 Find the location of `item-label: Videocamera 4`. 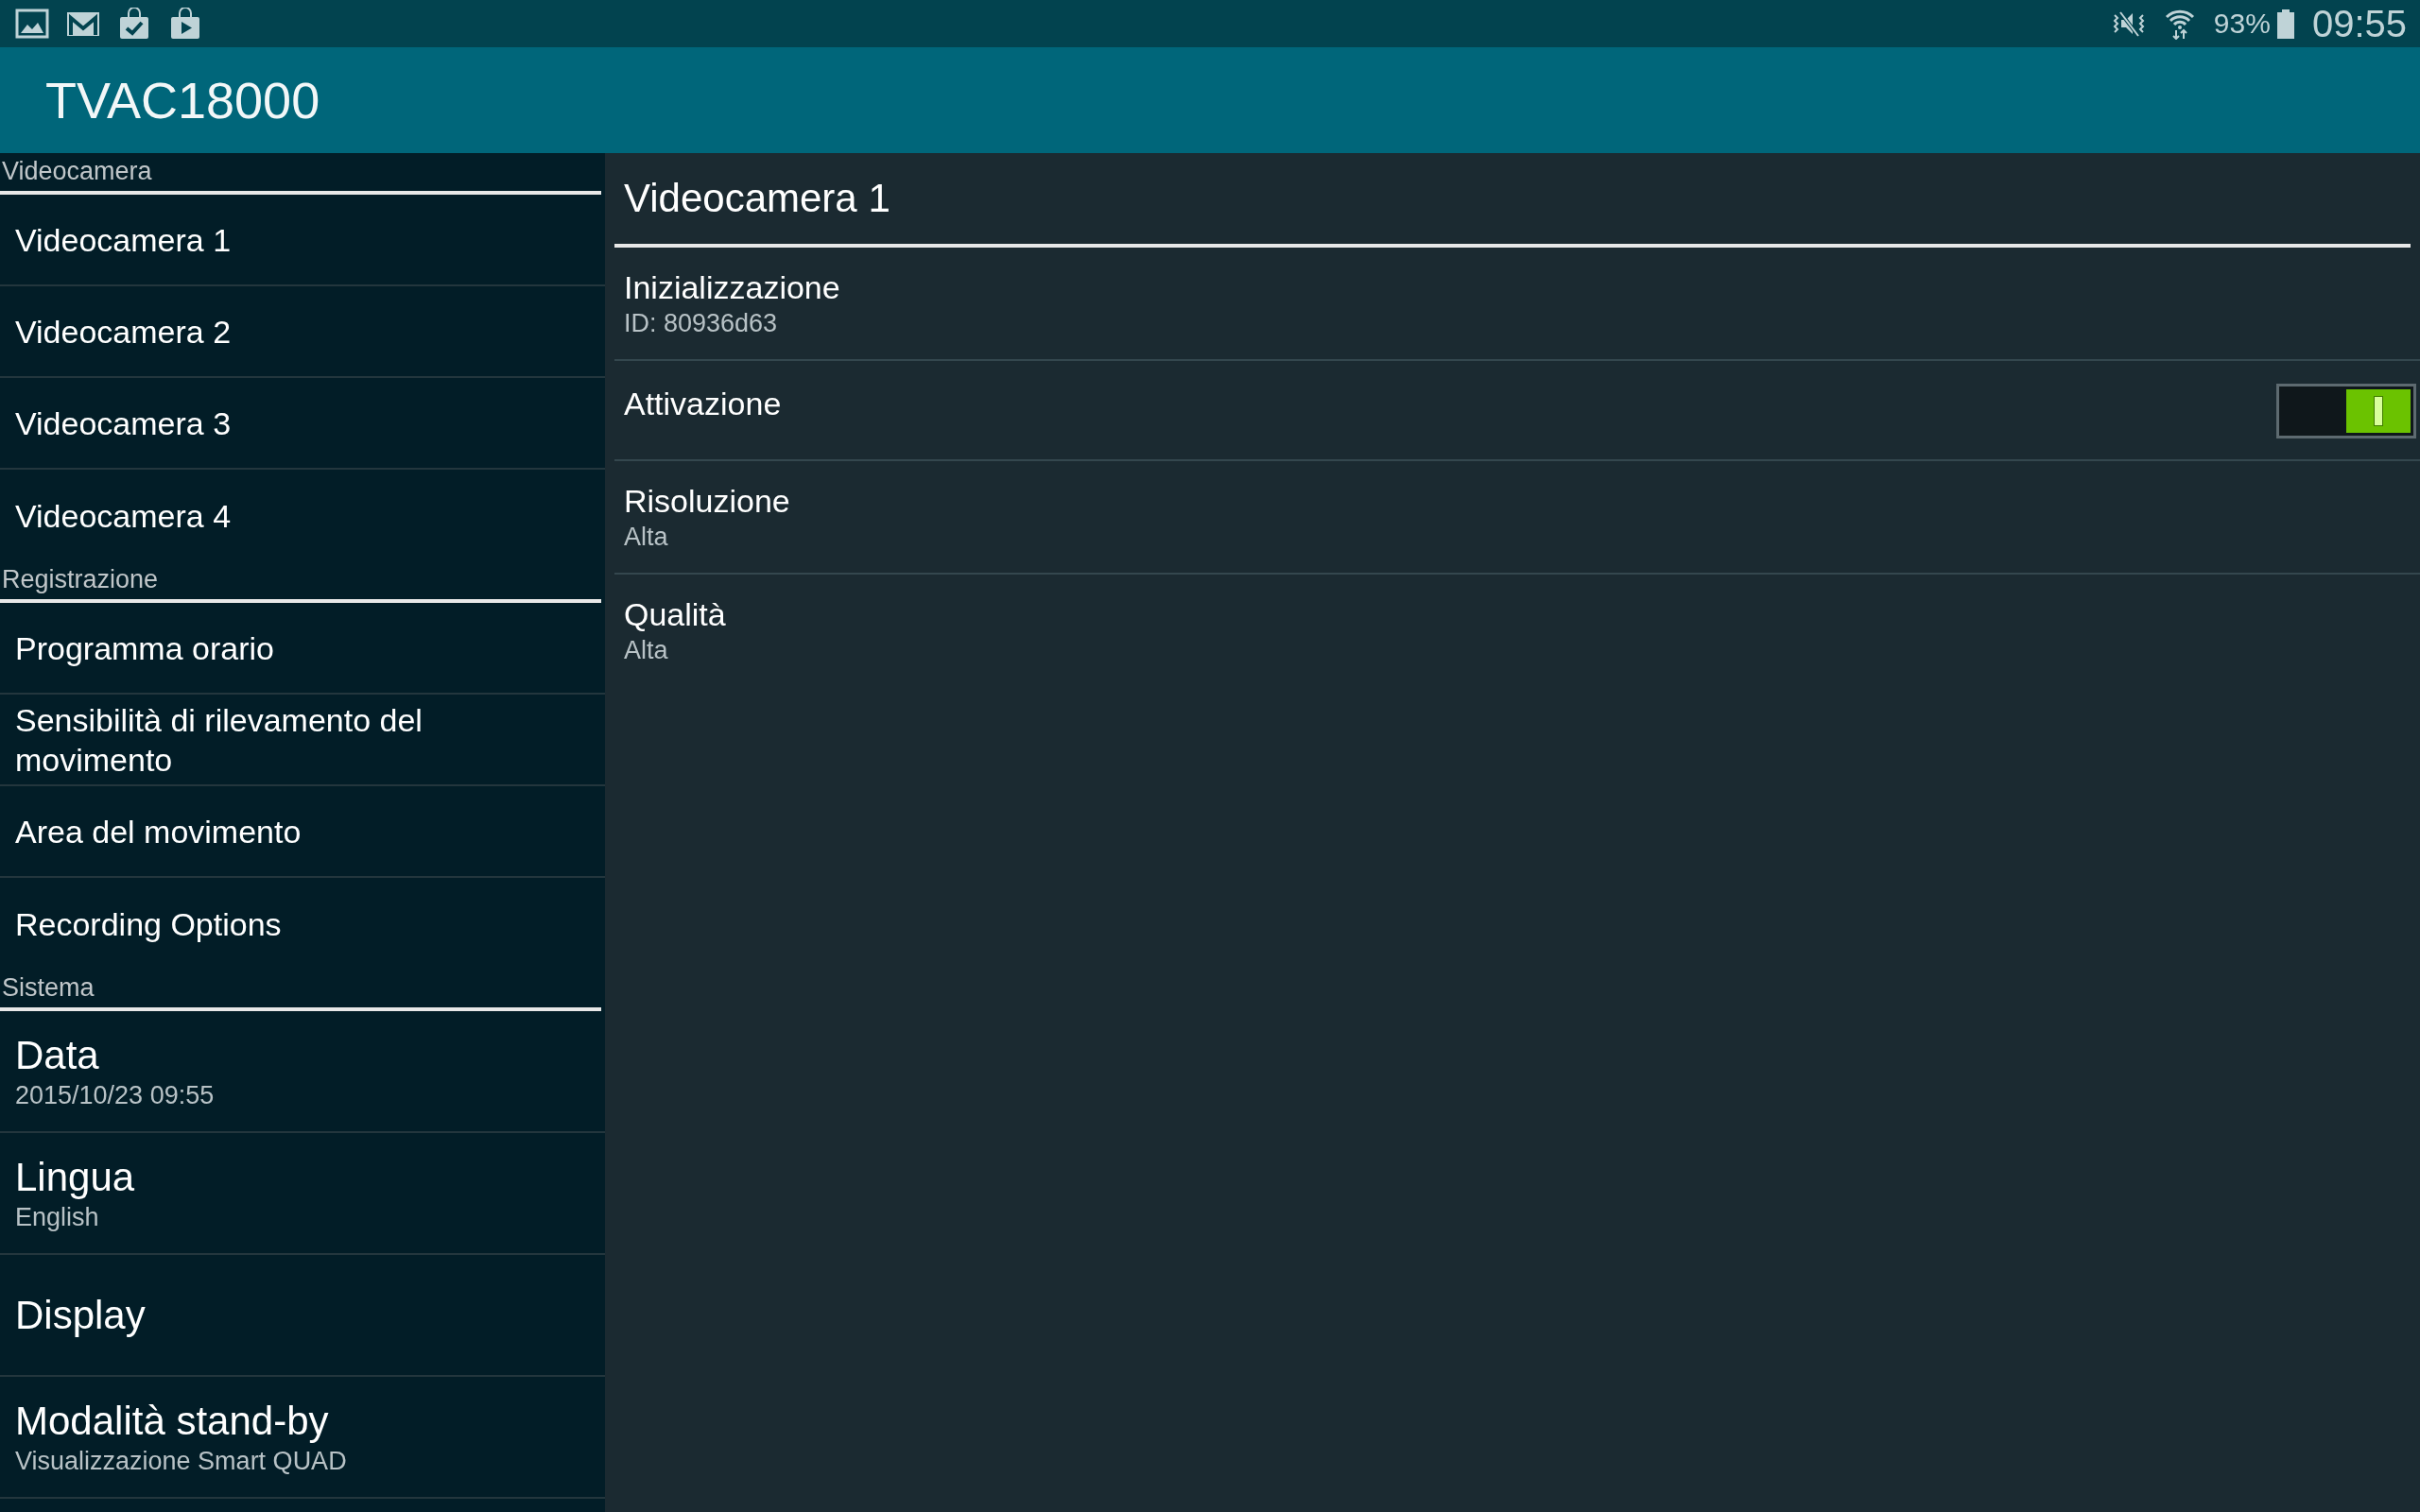

item-label: Videocamera 4 is located at coordinates (124, 516).